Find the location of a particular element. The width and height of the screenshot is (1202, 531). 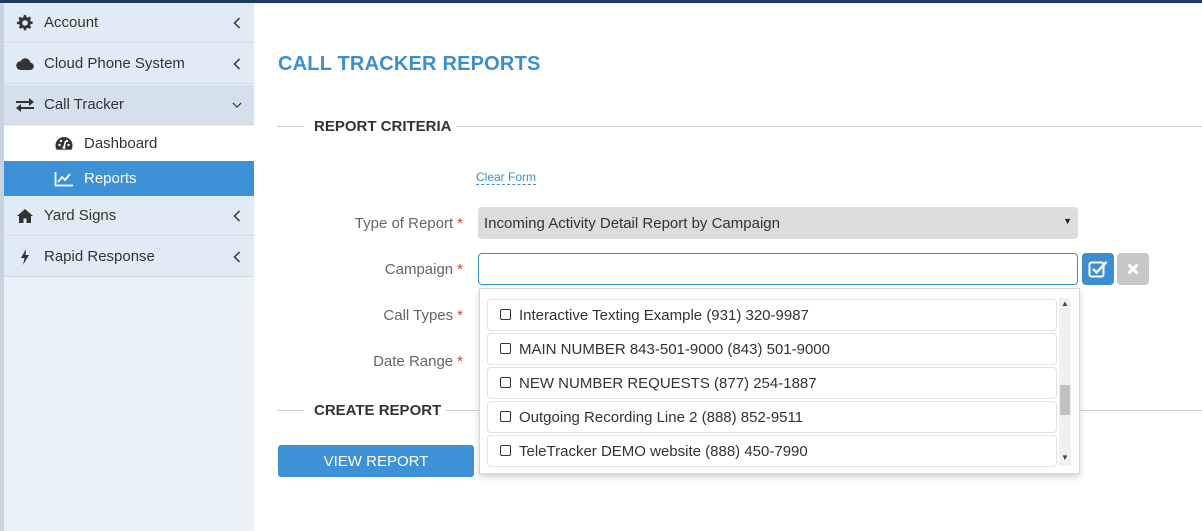

page-title: CALL TRACKER REPORTS is located at coordinates (409, 64).